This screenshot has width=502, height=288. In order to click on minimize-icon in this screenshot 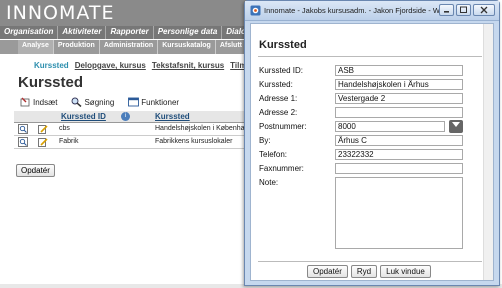, I will do `click(446, 12)`.